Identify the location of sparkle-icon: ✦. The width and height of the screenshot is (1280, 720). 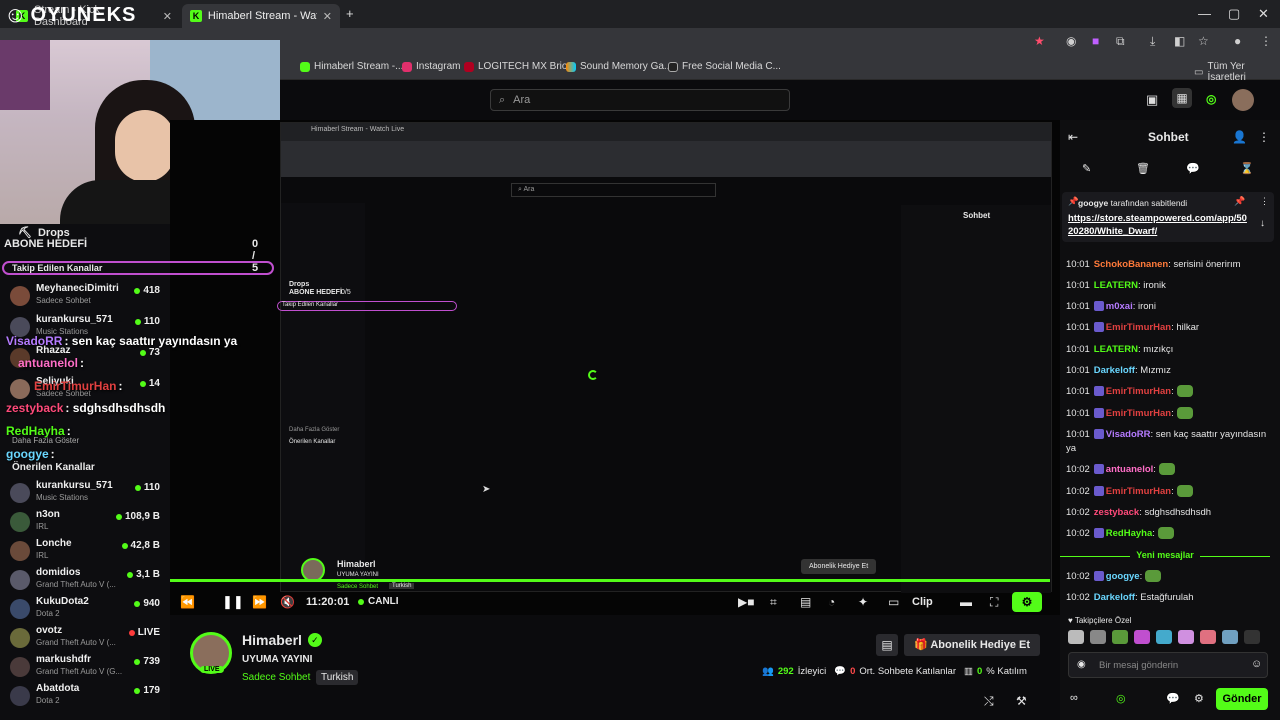
(863, 602).